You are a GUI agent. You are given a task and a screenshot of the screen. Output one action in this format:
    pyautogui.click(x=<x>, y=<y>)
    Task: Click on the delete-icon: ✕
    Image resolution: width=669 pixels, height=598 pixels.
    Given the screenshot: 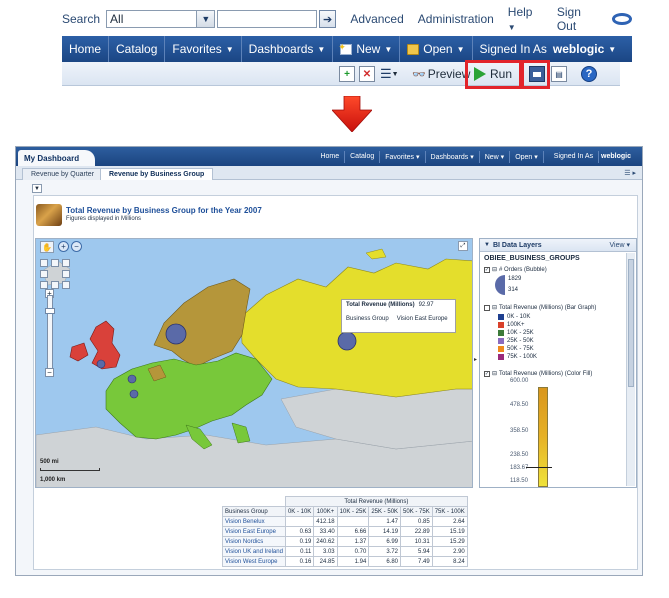 What is the action you would take?
    pyautogui.click(x=367, y=74)
    